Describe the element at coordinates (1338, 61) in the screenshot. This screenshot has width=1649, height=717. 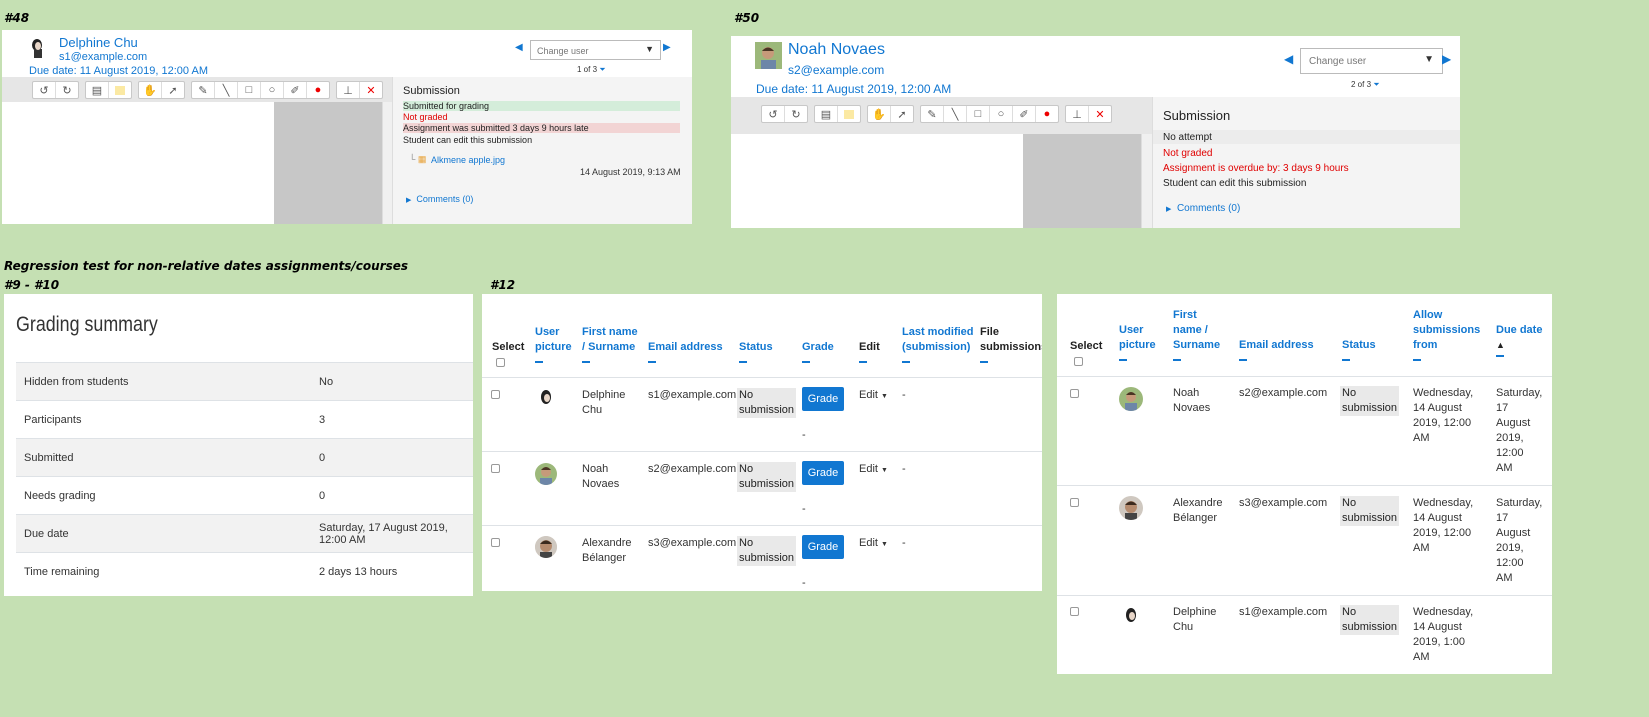
I see `change-user-label: Change user` at that location.